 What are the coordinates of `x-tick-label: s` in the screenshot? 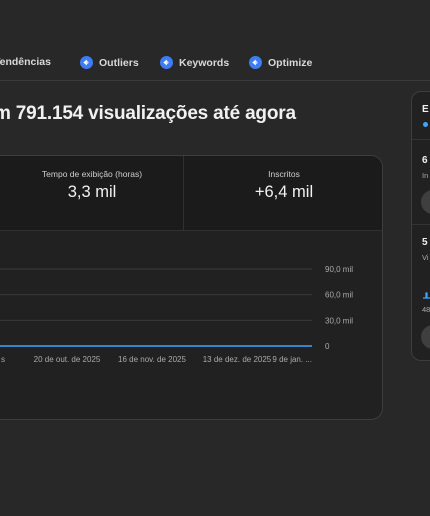 It's located at (3, 359).